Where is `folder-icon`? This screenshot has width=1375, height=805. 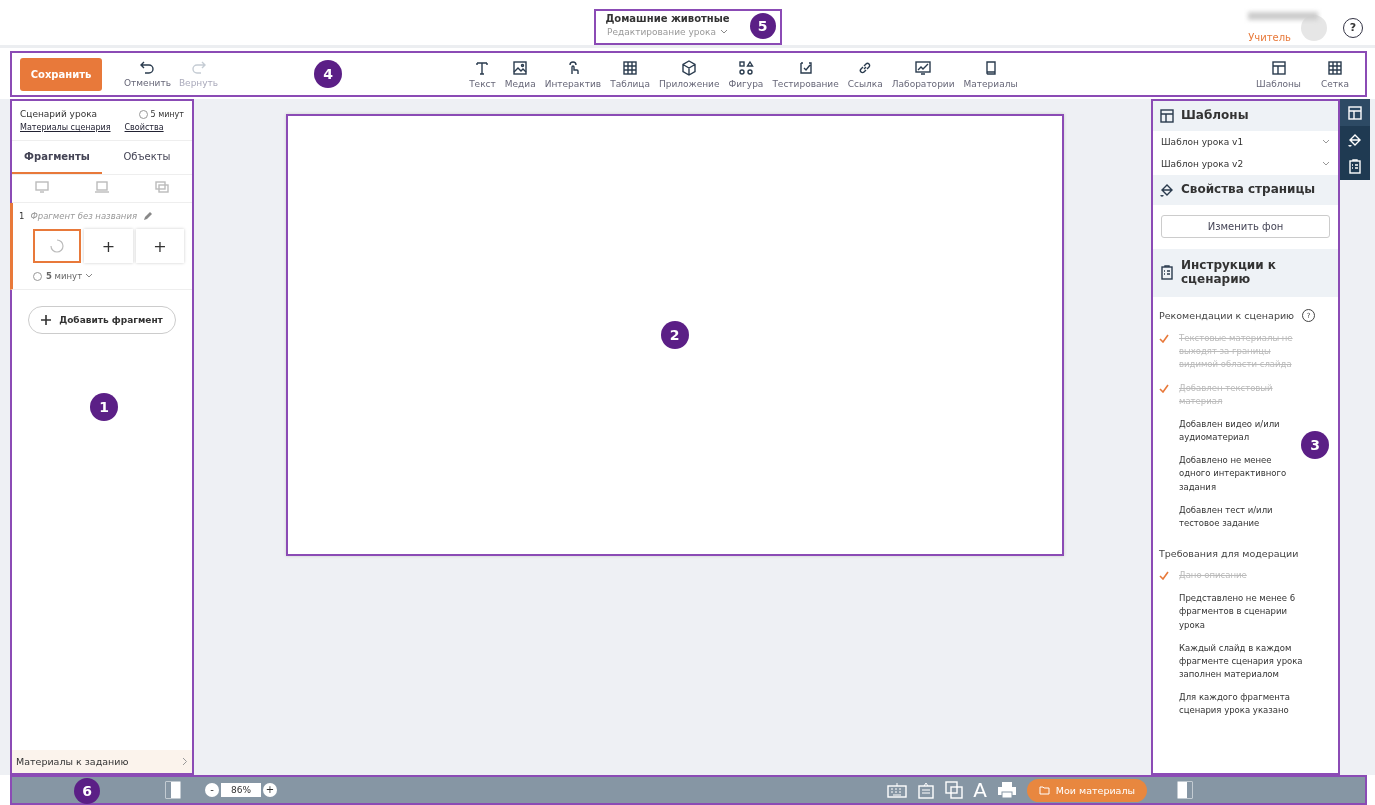
folder-icon is located at coordinates (1044, 790).